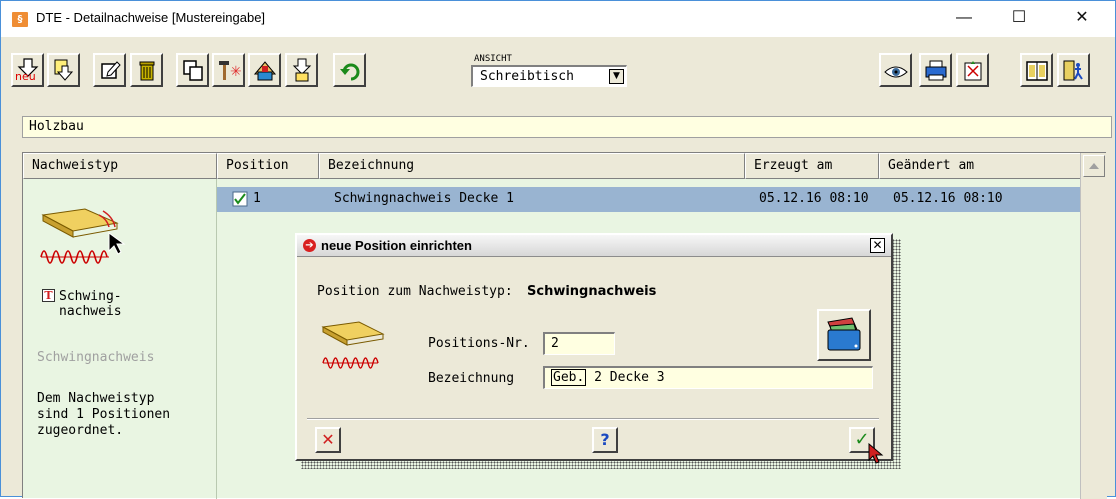 This screenshot has height=499, width=1116. Describe the element at coordinates (493, 59) in the screenshot. I see `view-label: ANSICHT` at that location.